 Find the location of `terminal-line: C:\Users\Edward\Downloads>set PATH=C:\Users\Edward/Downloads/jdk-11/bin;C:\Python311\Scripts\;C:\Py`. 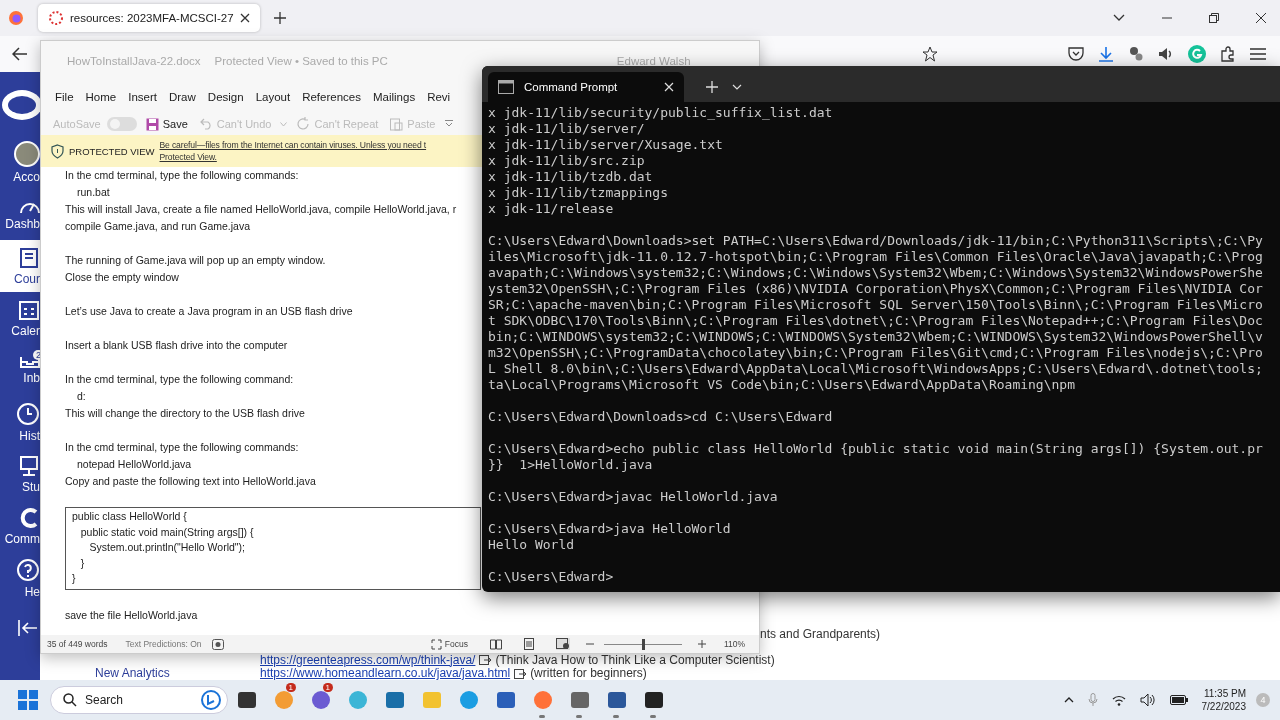

terminal-line: C:\Users\Edward\Downloads>set PATH=C:\Users\Edward/Downloads/jdk-11/bin;C:\Python311\Scripts\;C:\Py is located at coordinates (876, 241).